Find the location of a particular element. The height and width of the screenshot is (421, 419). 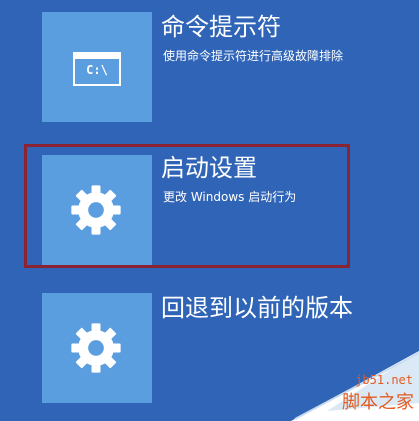

site-watermark: jb51.net 脚本之家 is located at coordinates (353, 386).